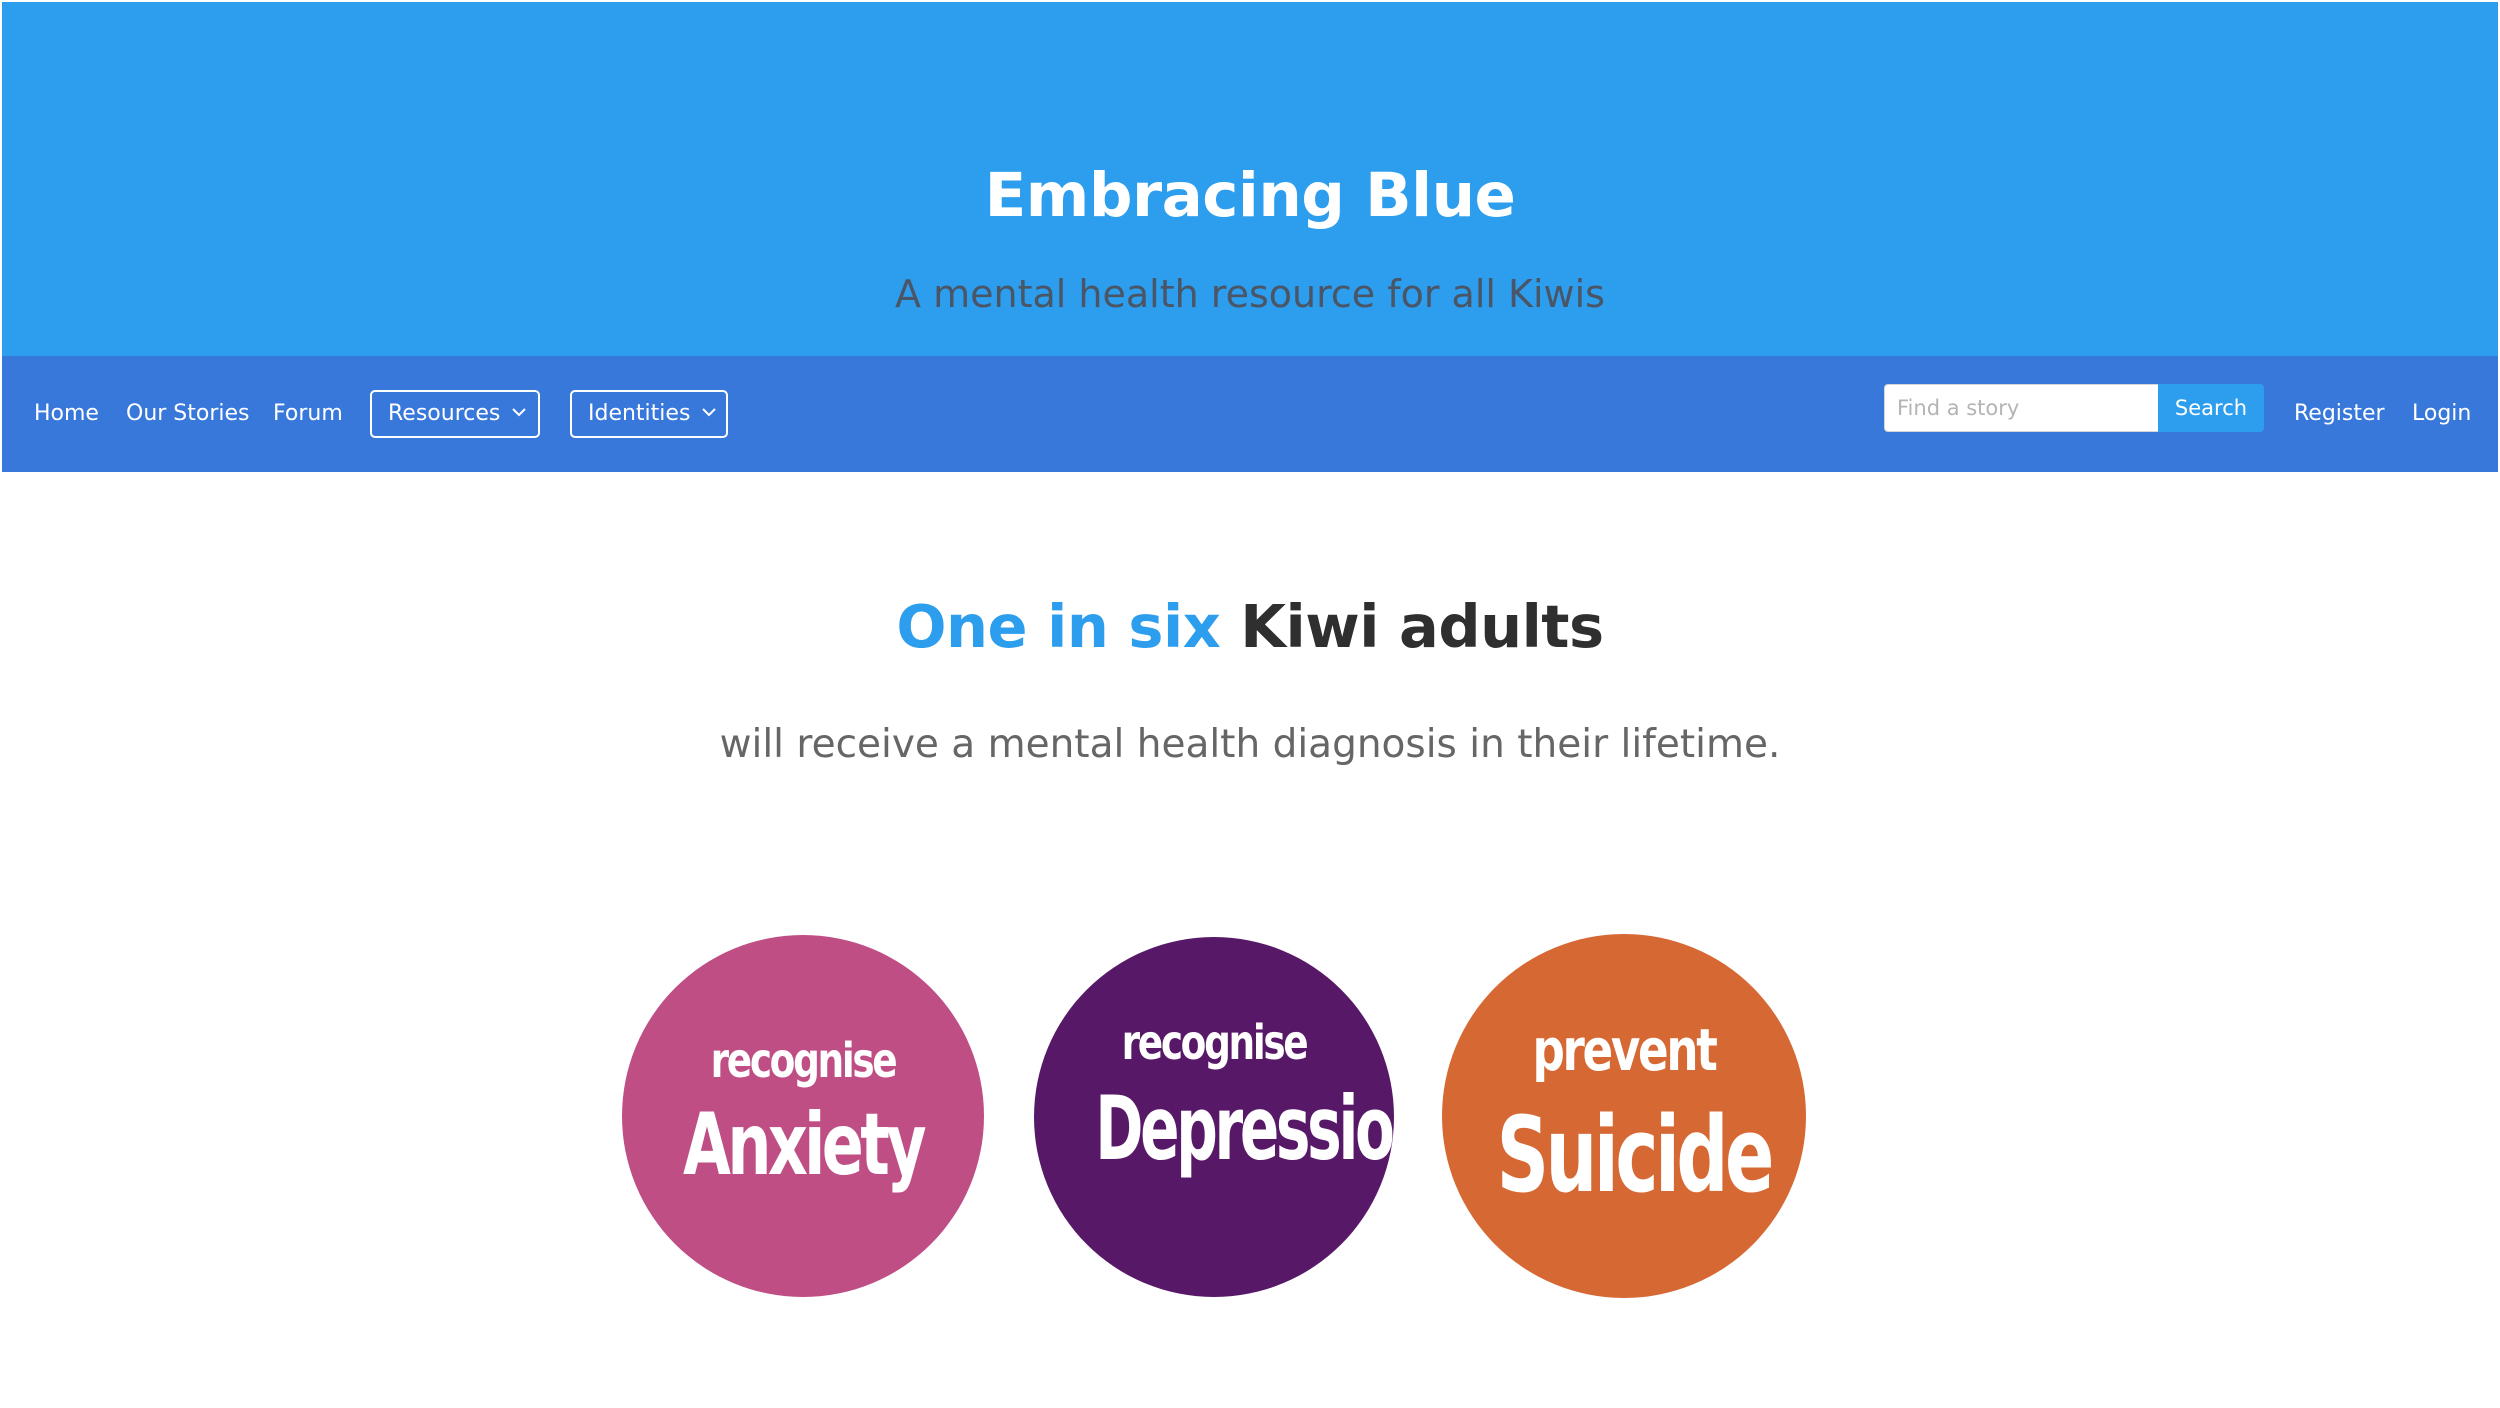 The height and width of the screenshot is (1408, 2500). I want to click on circle-topic: Anxiety, so click(805, 1145).